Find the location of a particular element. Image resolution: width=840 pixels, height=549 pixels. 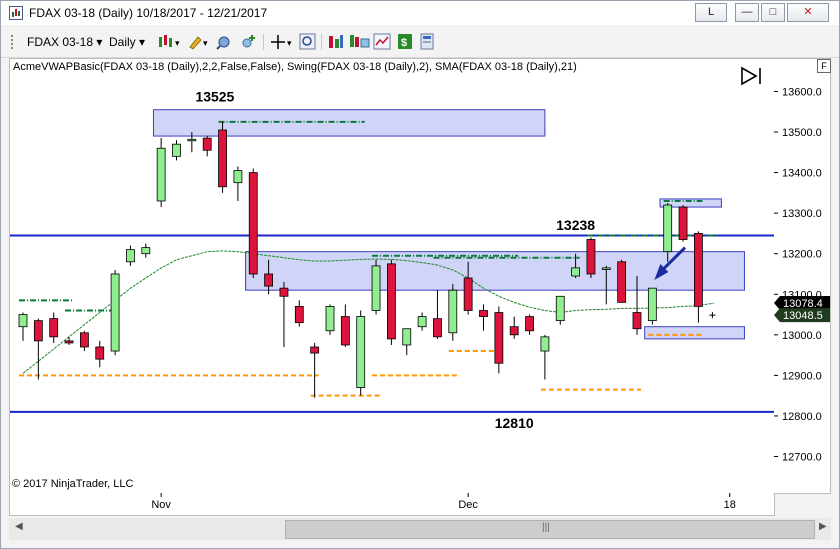

scroll-right-icon: ▶ is located at coordinates (823, 526).